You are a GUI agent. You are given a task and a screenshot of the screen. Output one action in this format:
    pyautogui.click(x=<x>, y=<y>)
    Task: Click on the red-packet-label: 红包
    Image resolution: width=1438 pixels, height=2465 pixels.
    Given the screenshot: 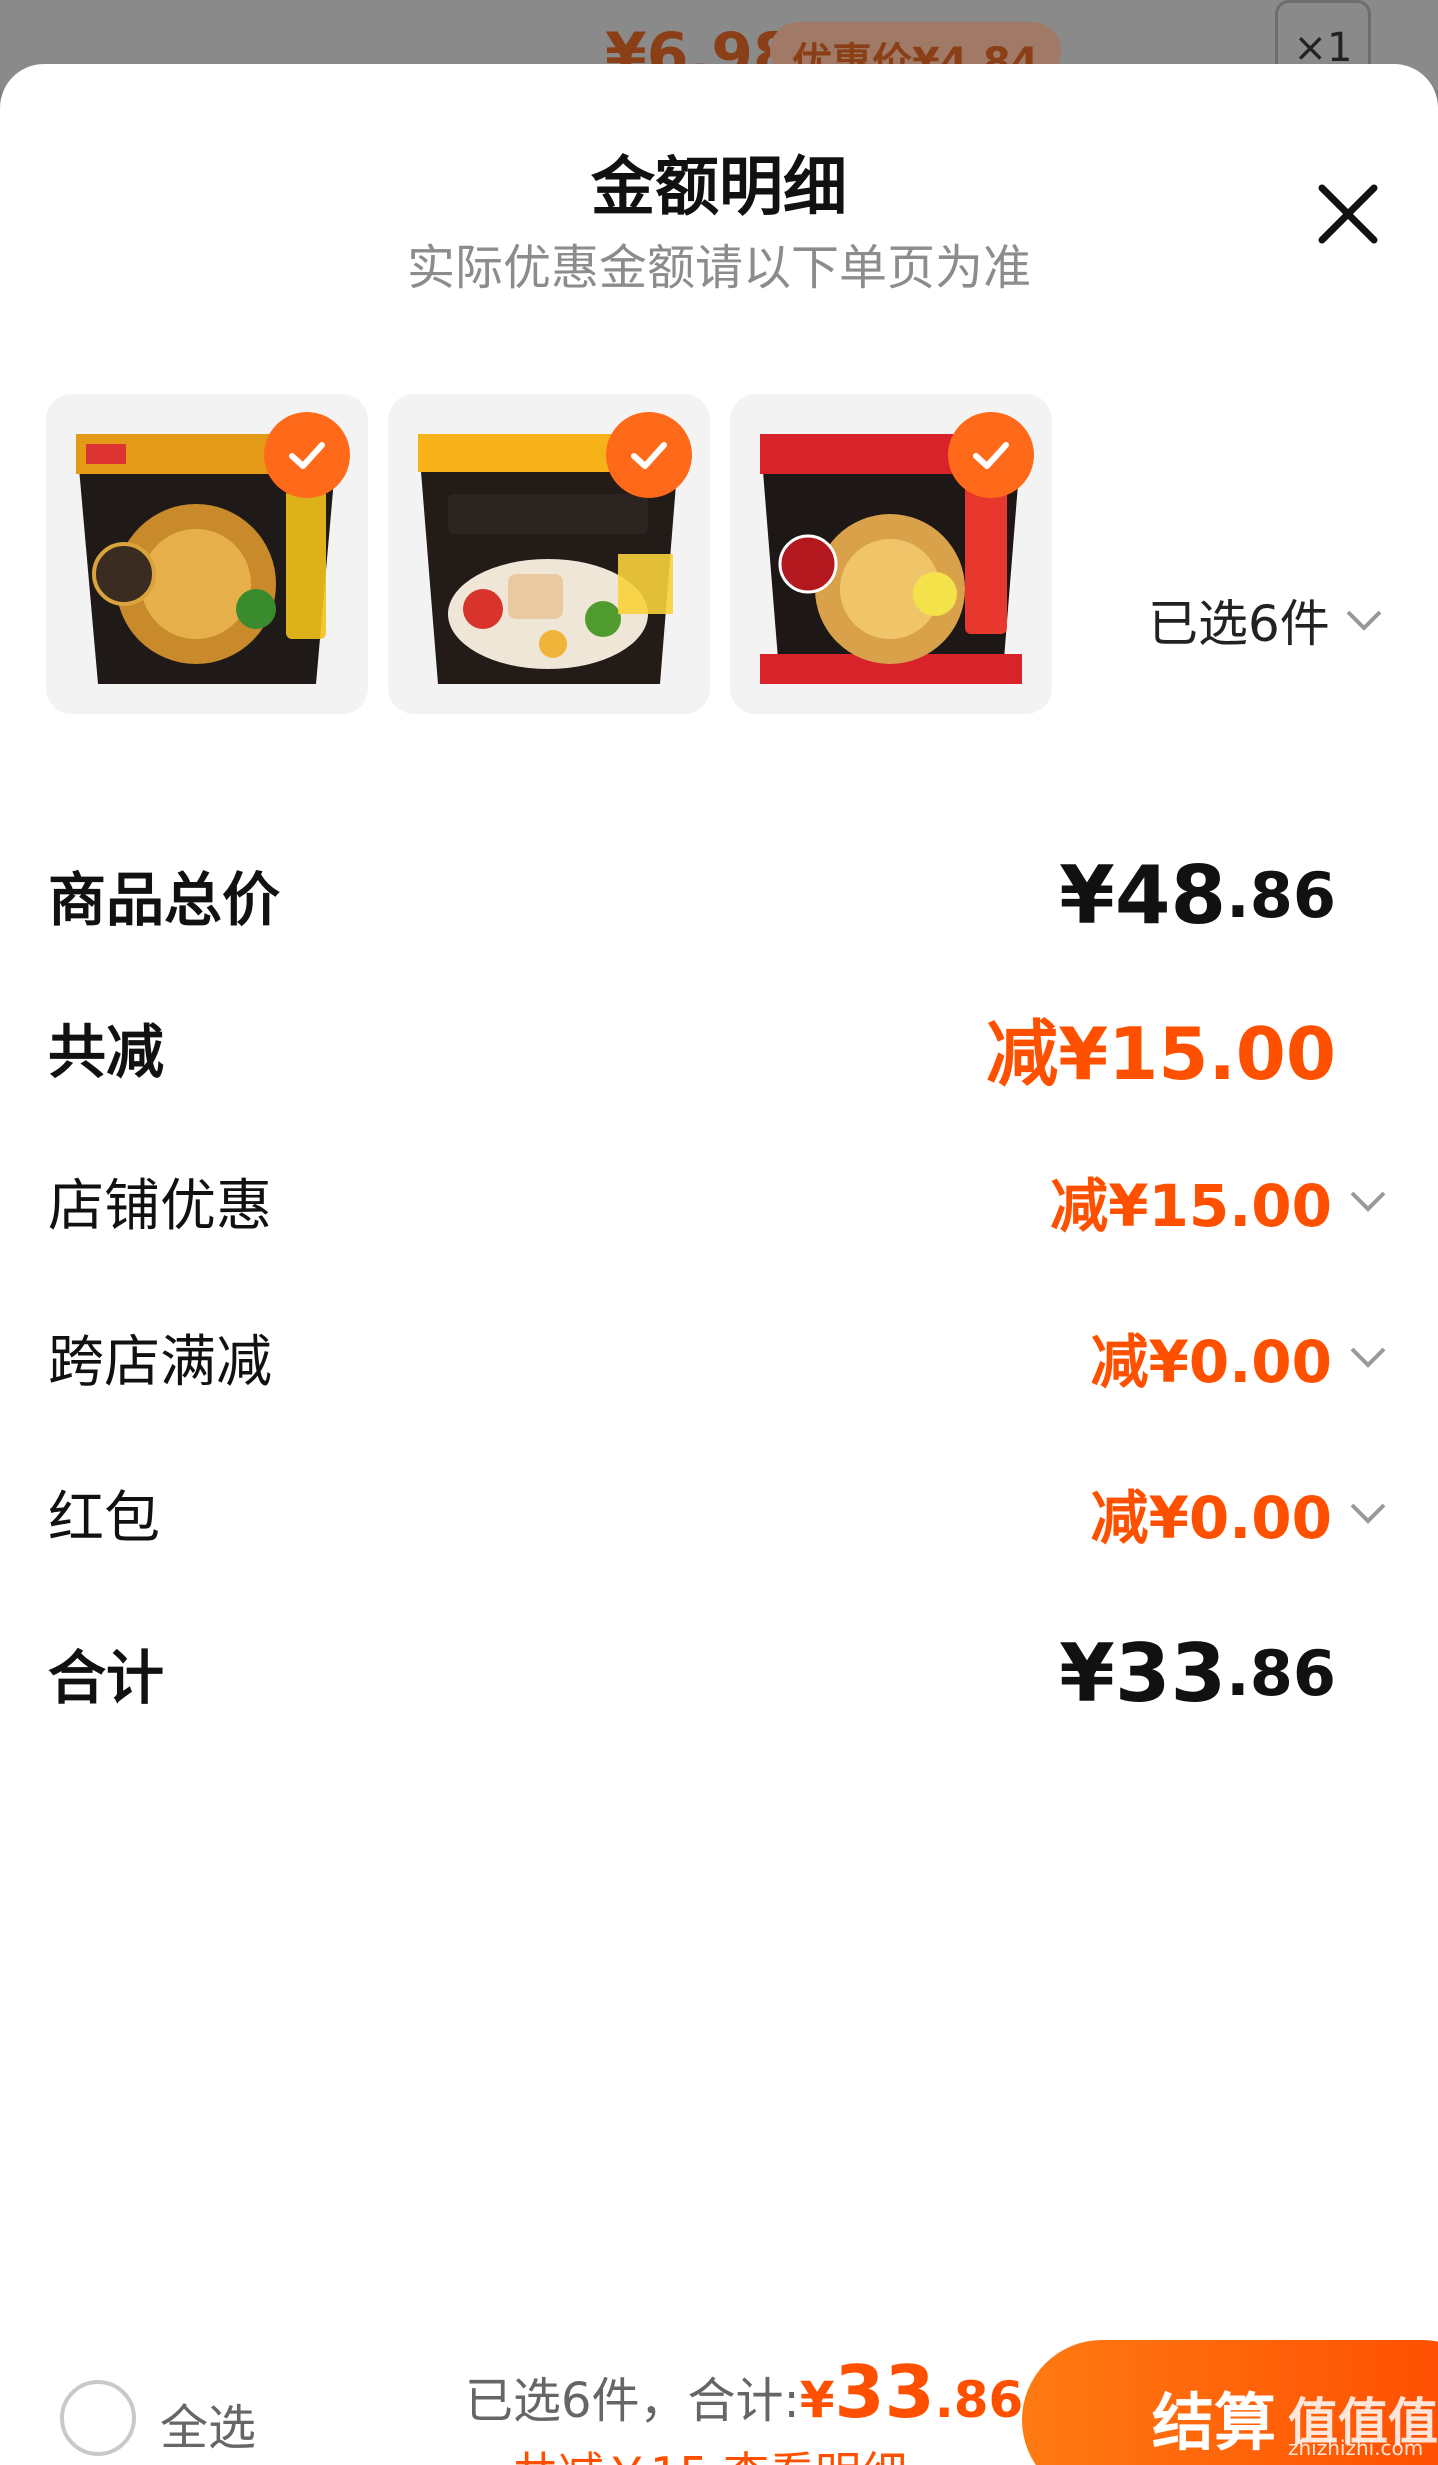 What is the action you would take?
    pyautogui.click(x=104, y=1518)
    